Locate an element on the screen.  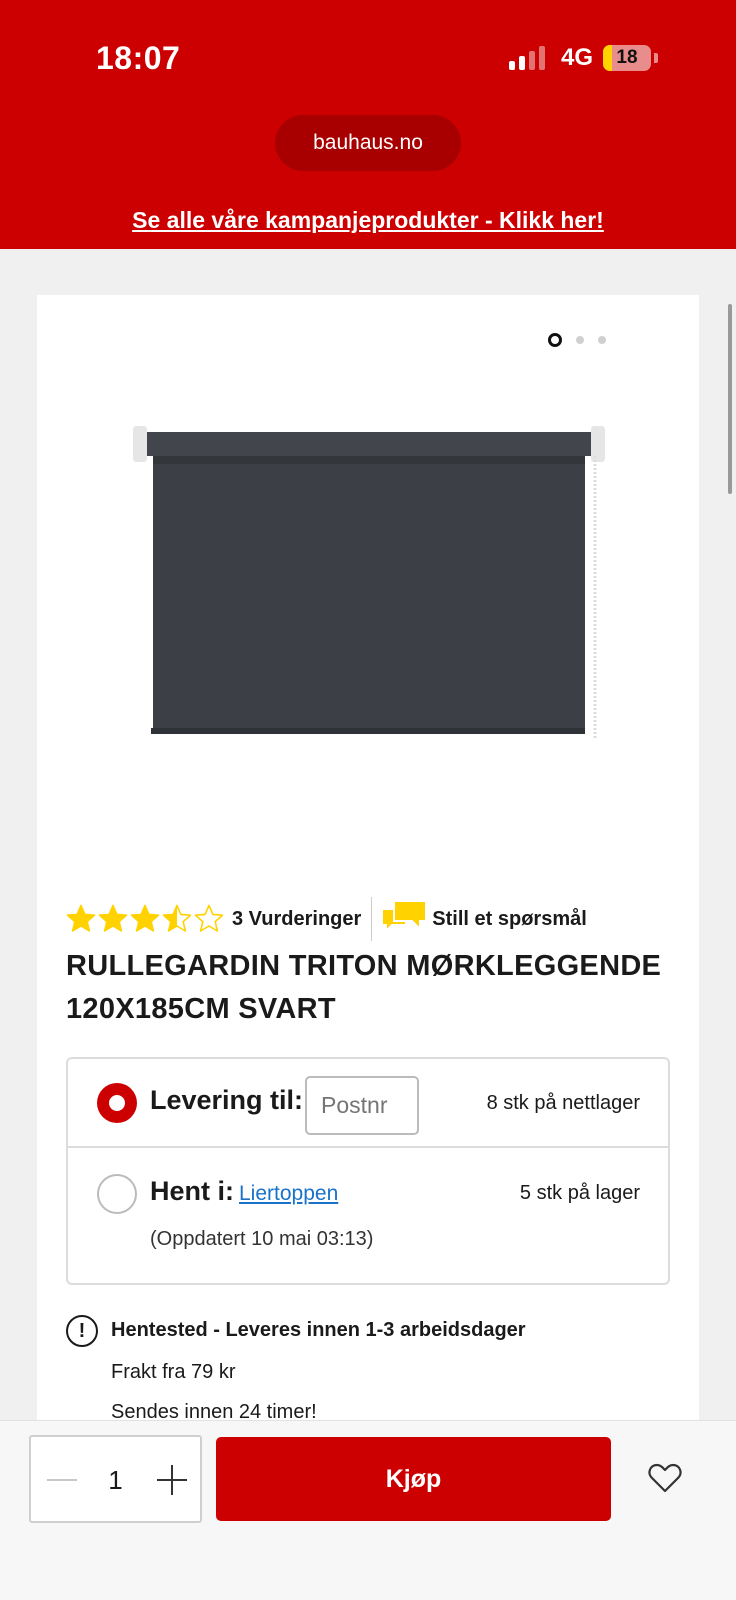
network-label: 4G is located at coordinates (576, 57).